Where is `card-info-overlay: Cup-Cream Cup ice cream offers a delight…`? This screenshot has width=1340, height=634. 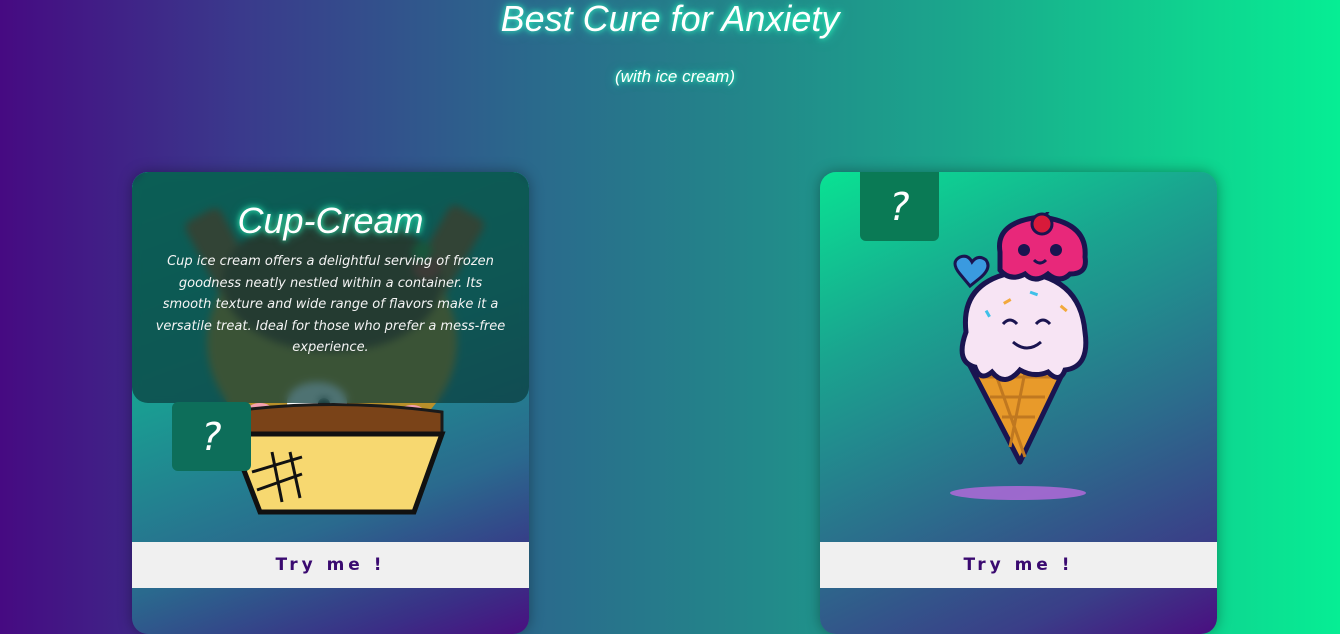 card-info-overlay: Cup-Cream Cup ice cream offers a delight… is located at coordinates (330, 287).